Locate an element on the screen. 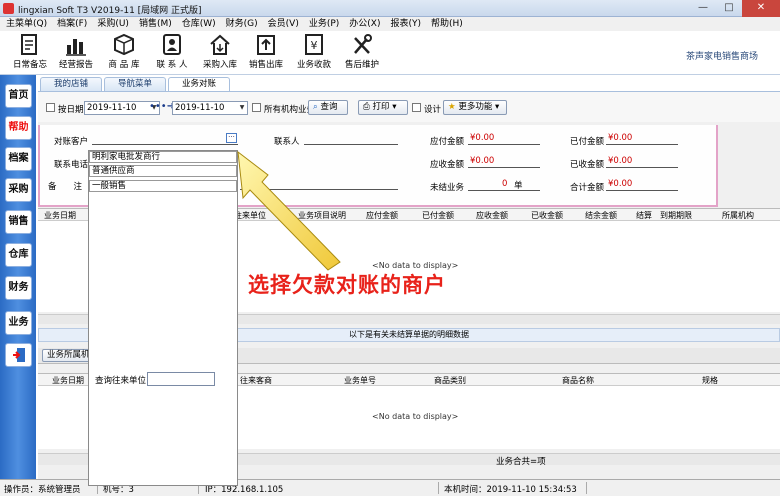 This screenshot has height=496, width=780. col-date: 业务日期 is located at coordinates (60, 215).